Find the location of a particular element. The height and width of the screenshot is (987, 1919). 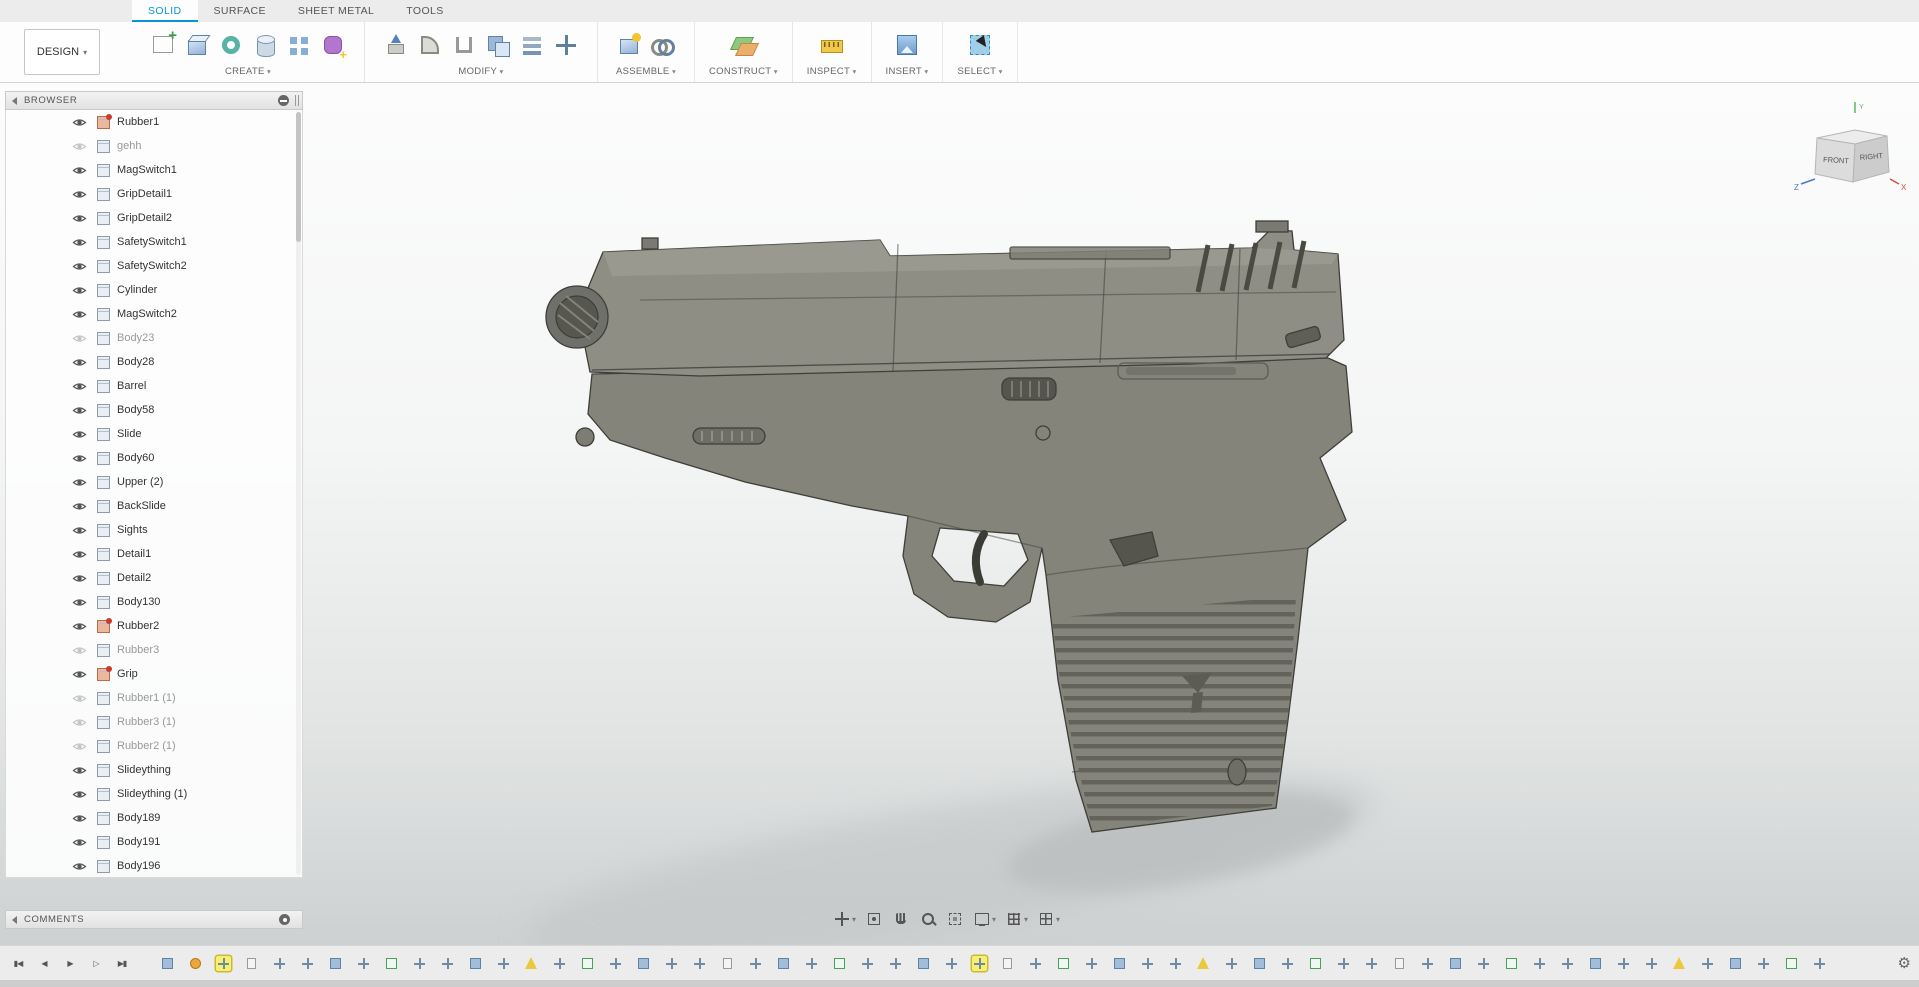

design-menu-button: DESIGN is located at coordinates (62, 52).